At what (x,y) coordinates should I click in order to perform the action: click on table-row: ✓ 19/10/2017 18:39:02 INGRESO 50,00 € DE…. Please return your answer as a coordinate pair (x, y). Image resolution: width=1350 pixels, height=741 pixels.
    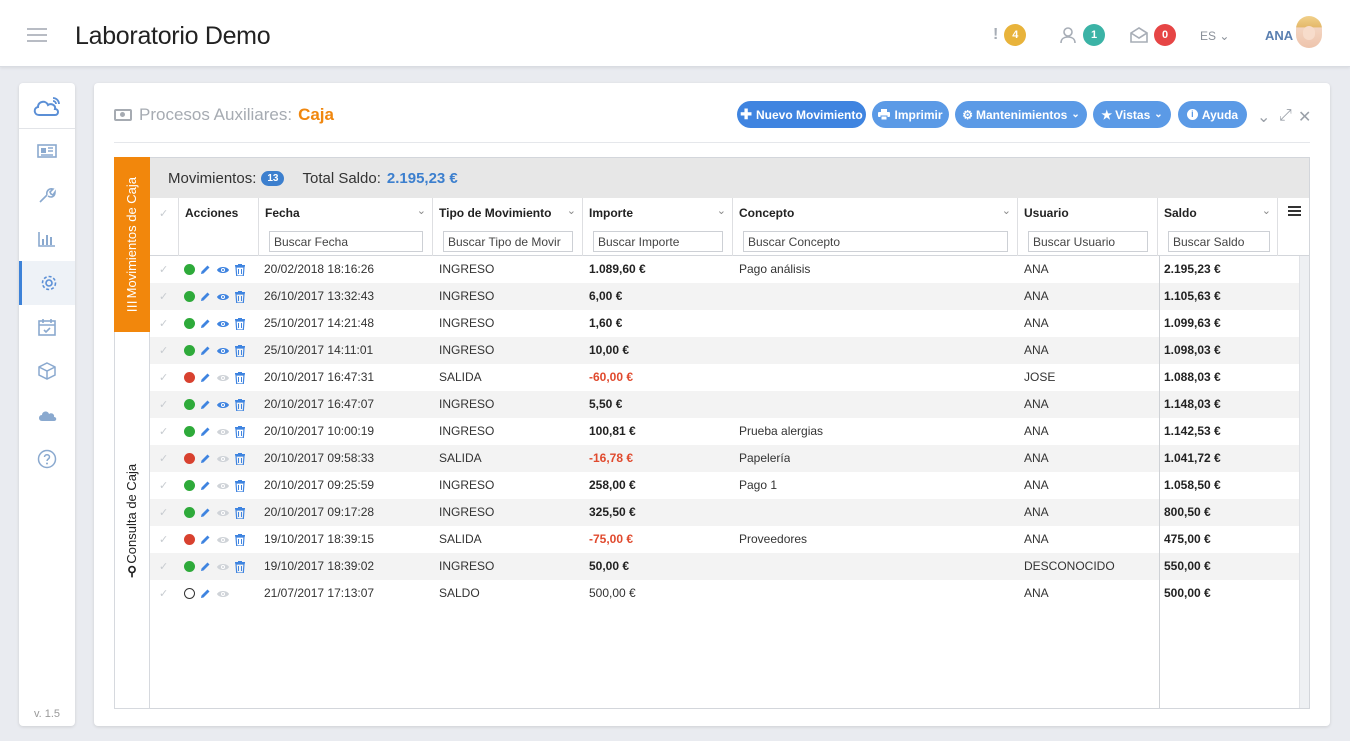
    Looking at the image, I should click on (729, 566).